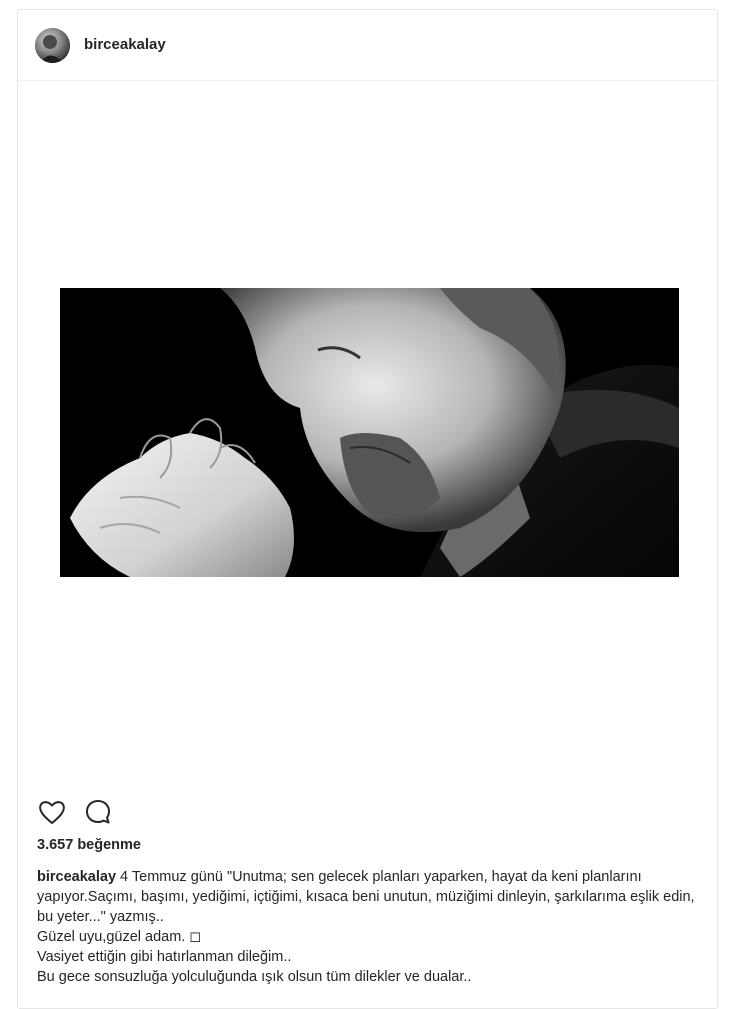 The width and height of the screenshot is (730, 1009). I want to click on username-link: birceakalay, so click(125, 44).